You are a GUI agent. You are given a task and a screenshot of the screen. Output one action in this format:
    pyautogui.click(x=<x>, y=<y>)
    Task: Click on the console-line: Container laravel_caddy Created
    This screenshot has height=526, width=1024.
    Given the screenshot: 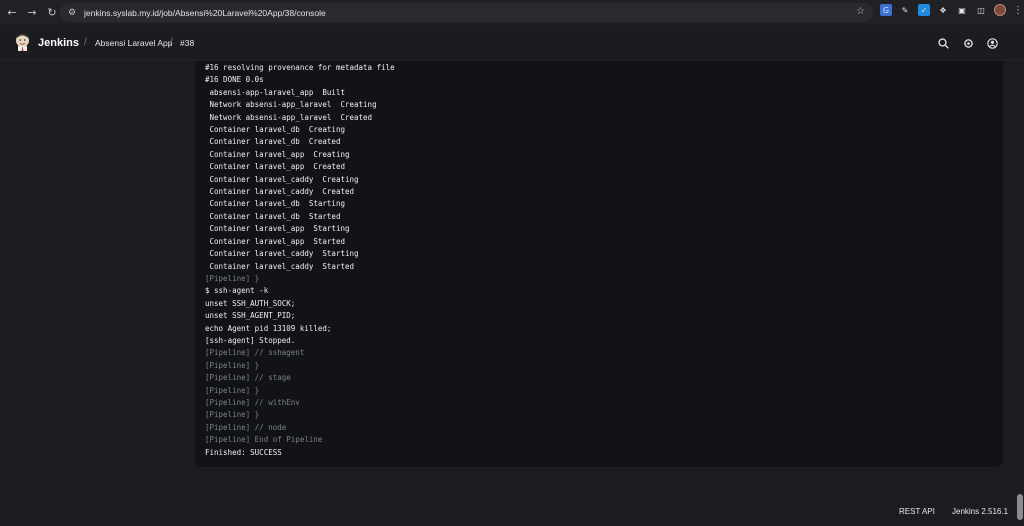 What is the action you would take?
    pyautogui.click(x=280, y=192)
    